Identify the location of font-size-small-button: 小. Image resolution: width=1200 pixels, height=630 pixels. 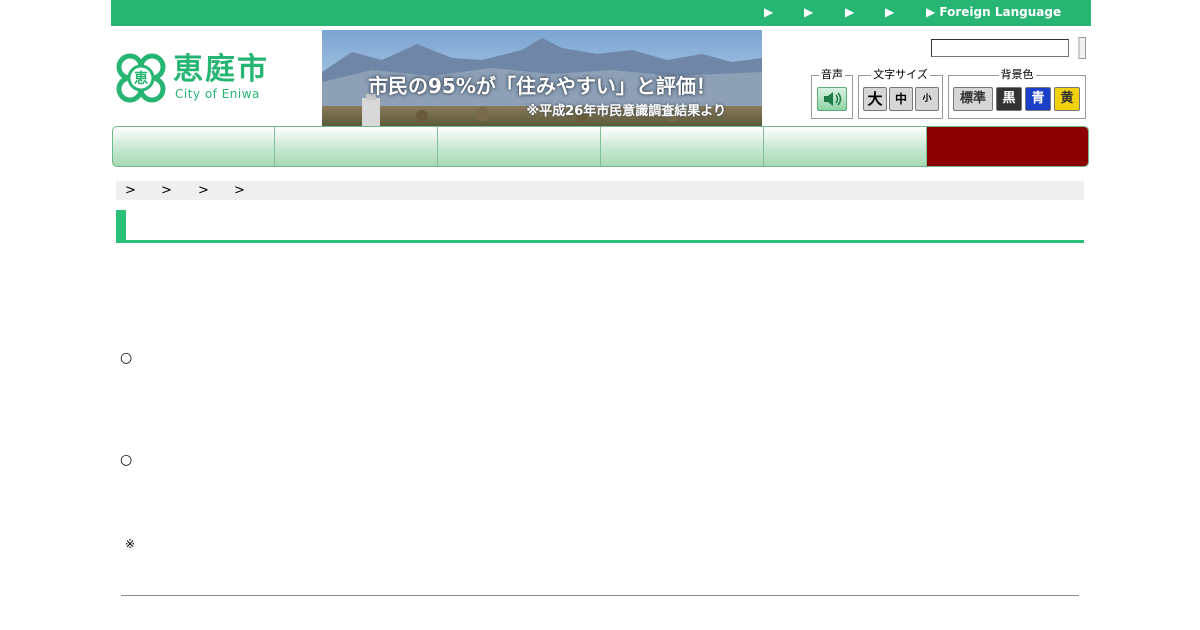
(927, 99).